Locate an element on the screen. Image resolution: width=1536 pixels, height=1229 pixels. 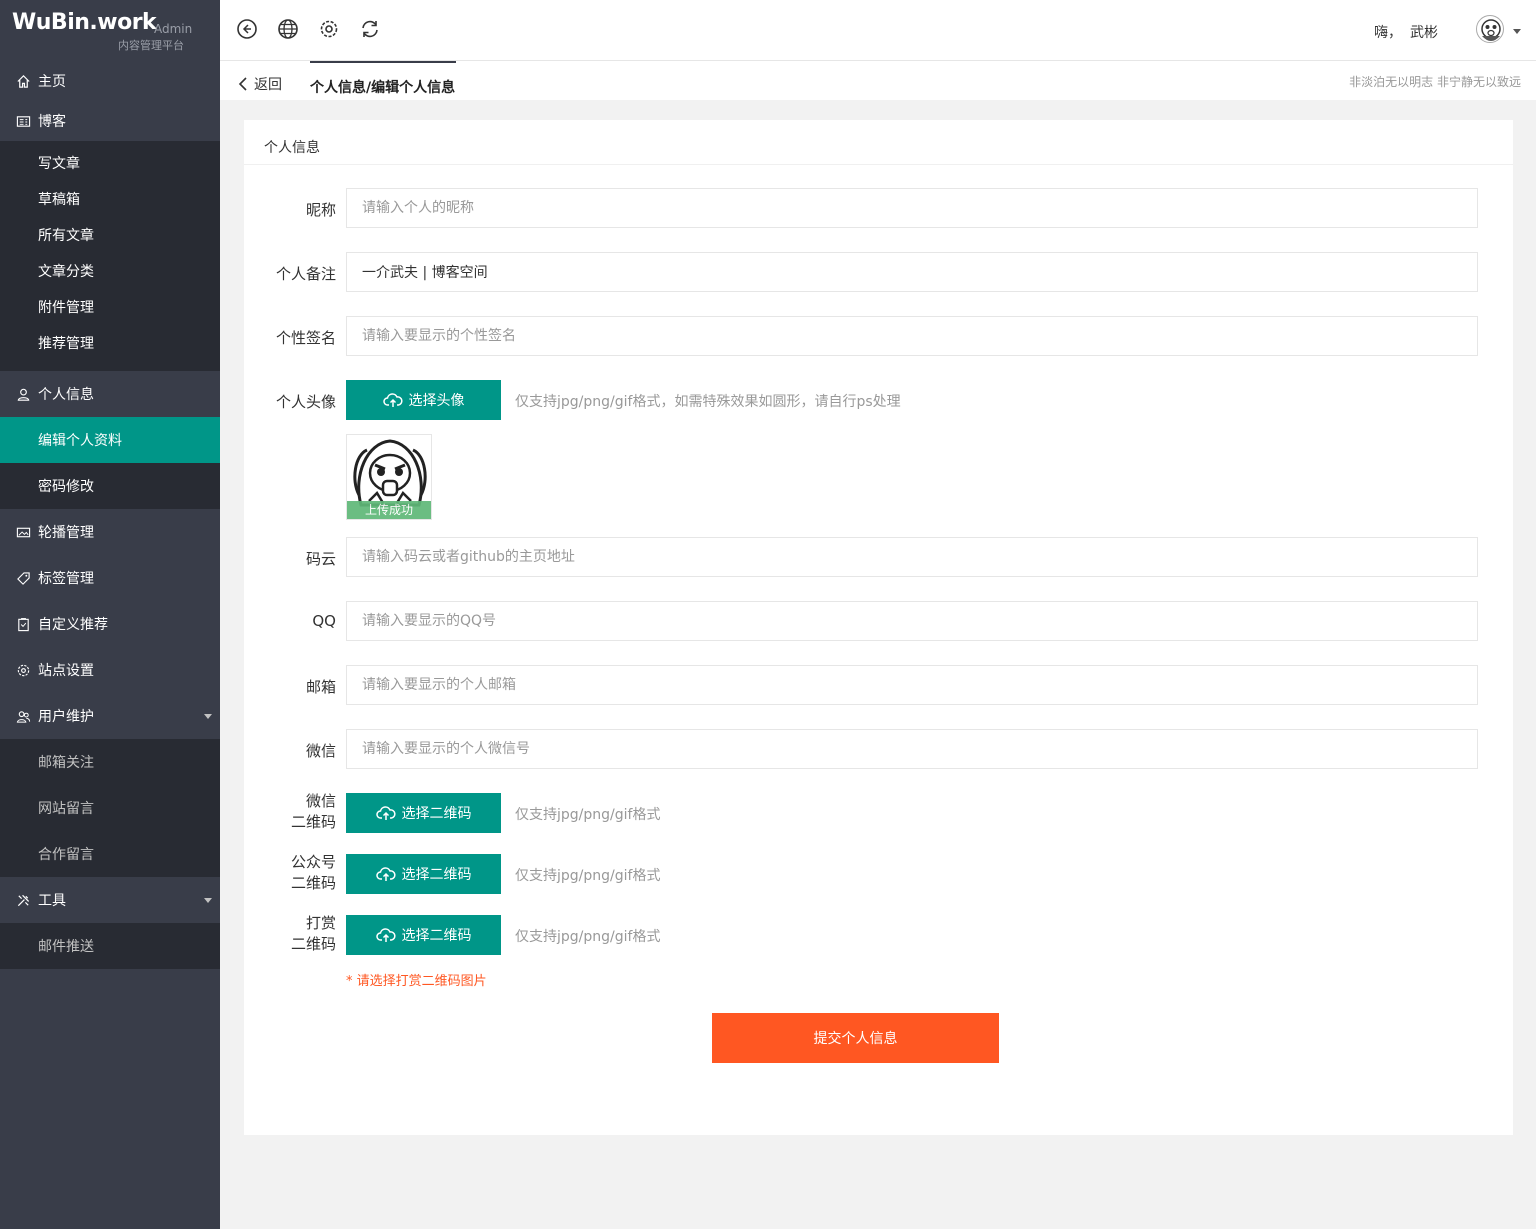
avatar-preview: 上传成功 is located at coordinates (389, 477).